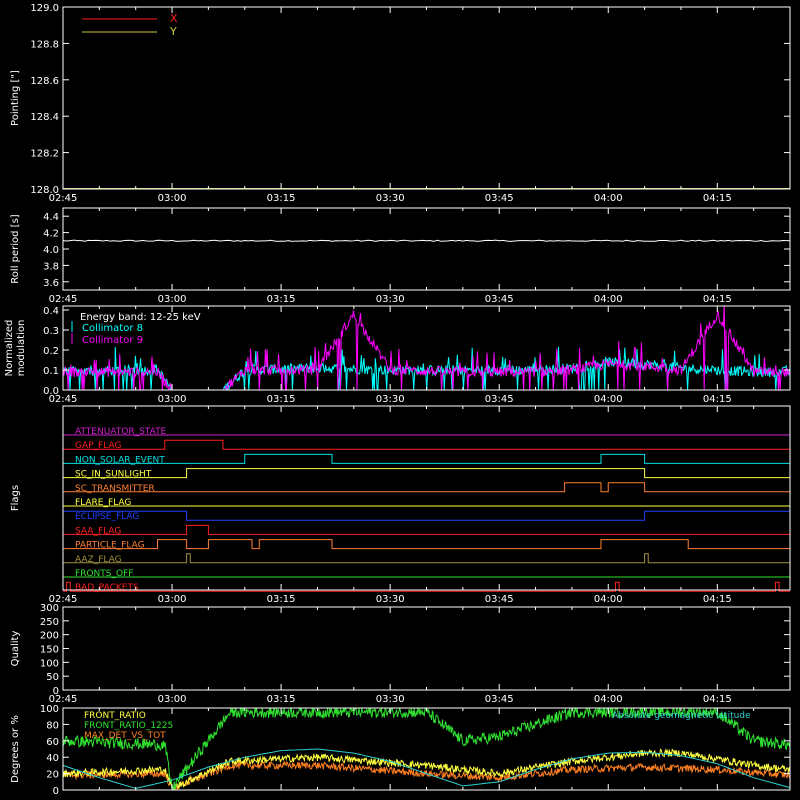  Describe the element at coordinates (717, 198) in the screenshot. I see `pointing-xtick-label: 04:15` at that location.